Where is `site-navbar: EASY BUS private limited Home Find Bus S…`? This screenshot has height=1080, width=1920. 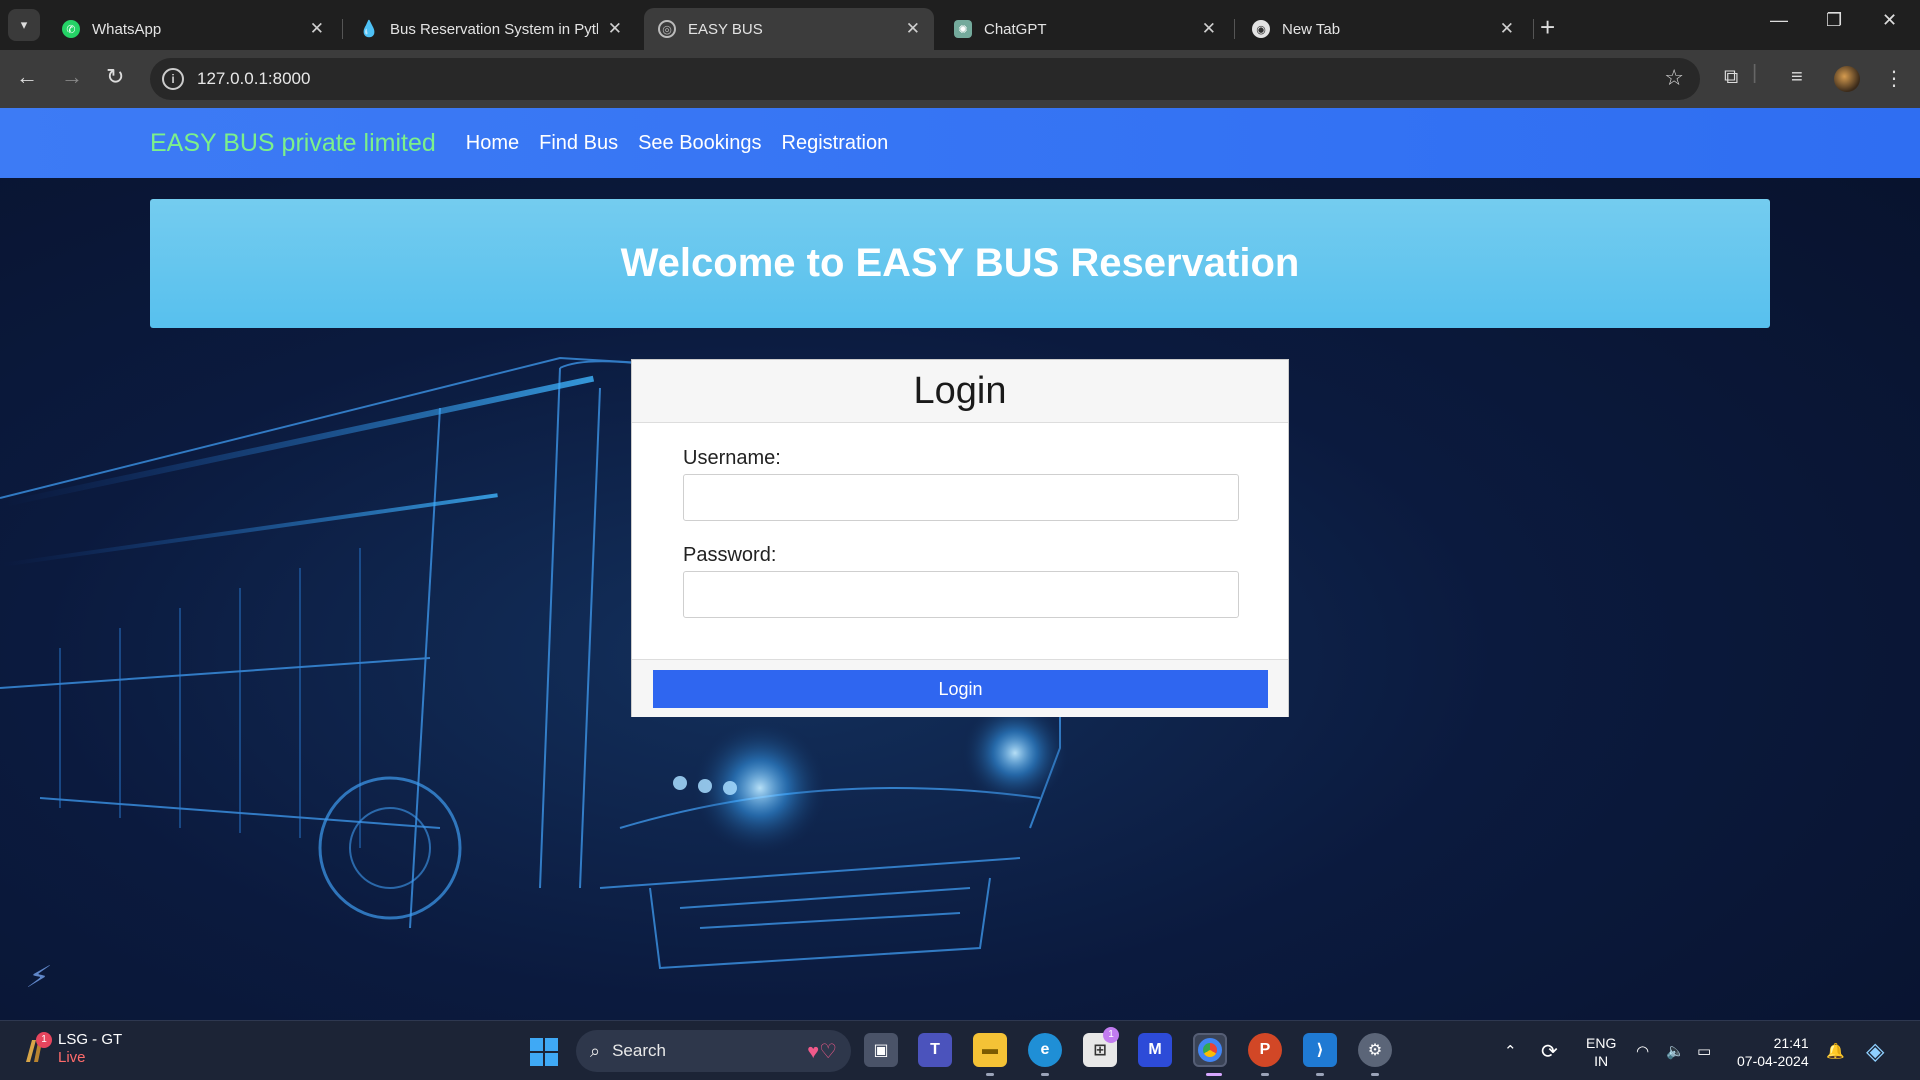
site-navbar: EASY BUS private limited Home Find Bus S… is located at coordinates (960, 143).